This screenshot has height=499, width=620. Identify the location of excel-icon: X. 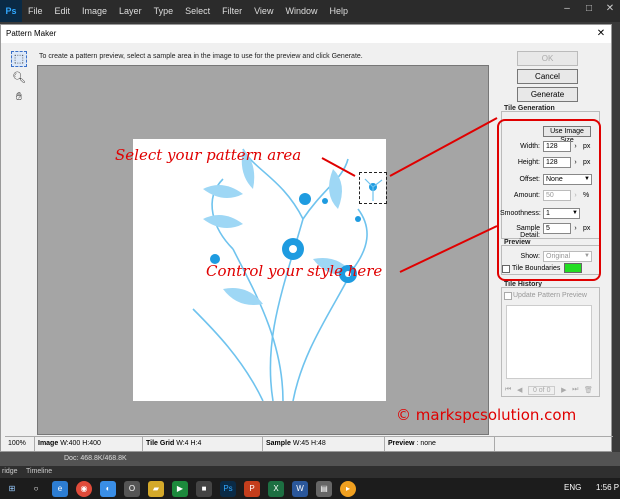
(276, 488).